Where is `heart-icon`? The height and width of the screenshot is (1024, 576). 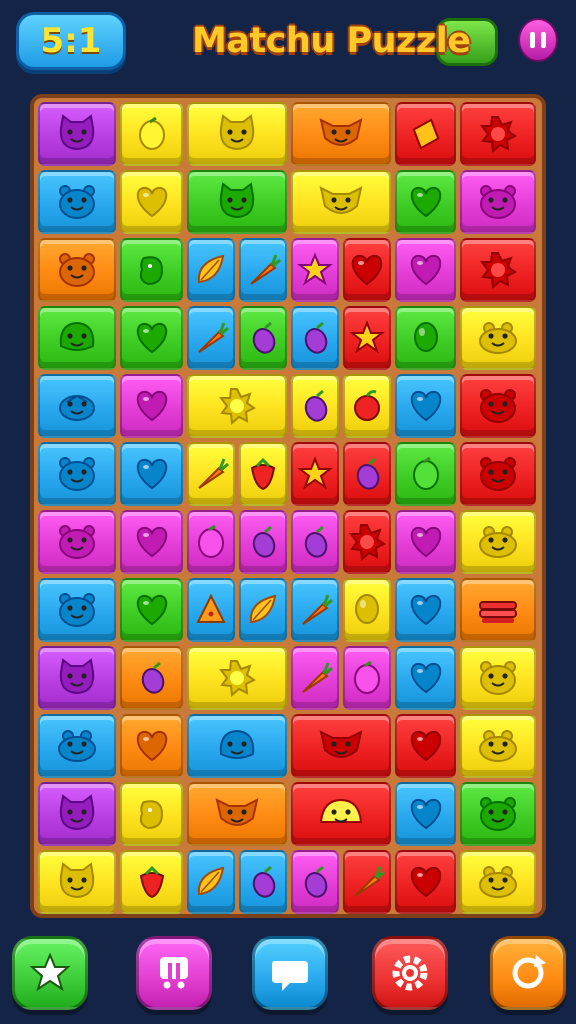 heart-icon is located at coordinates (425, 610).